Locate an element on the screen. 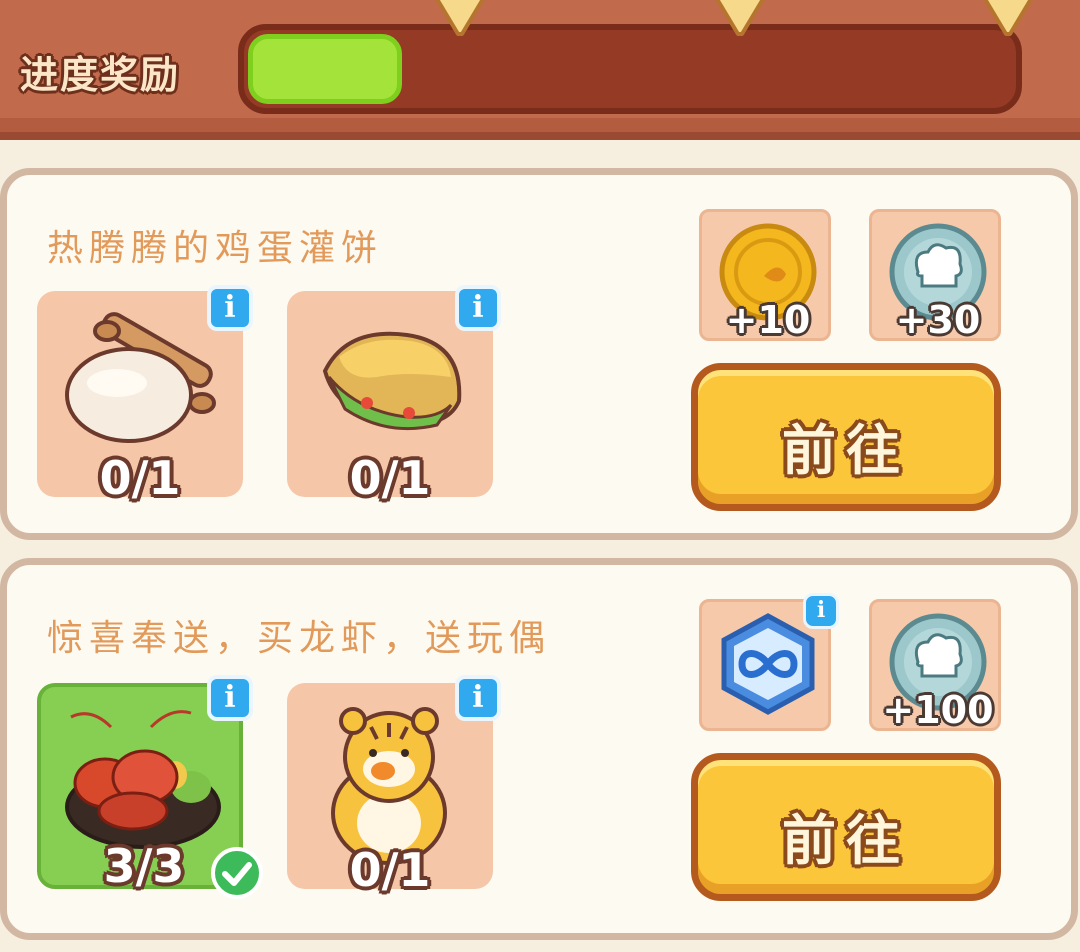 This screenshot has height=952, width=1080. quest-title: 惊喜奉送，买龙虾，送玩偶 is located at coordinates (299, 638).